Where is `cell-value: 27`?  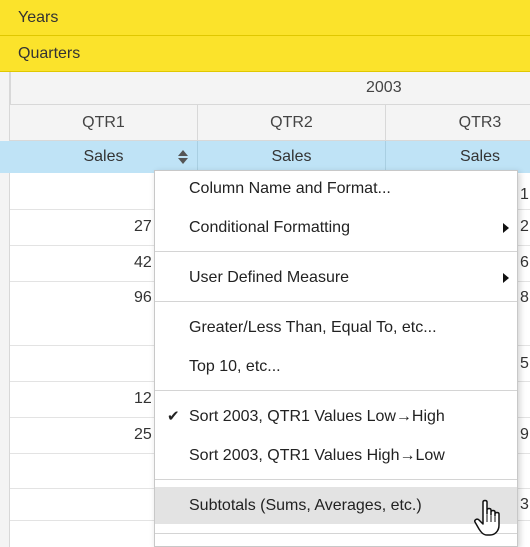 cell-value: 27 is located at coordinates (143, 226).